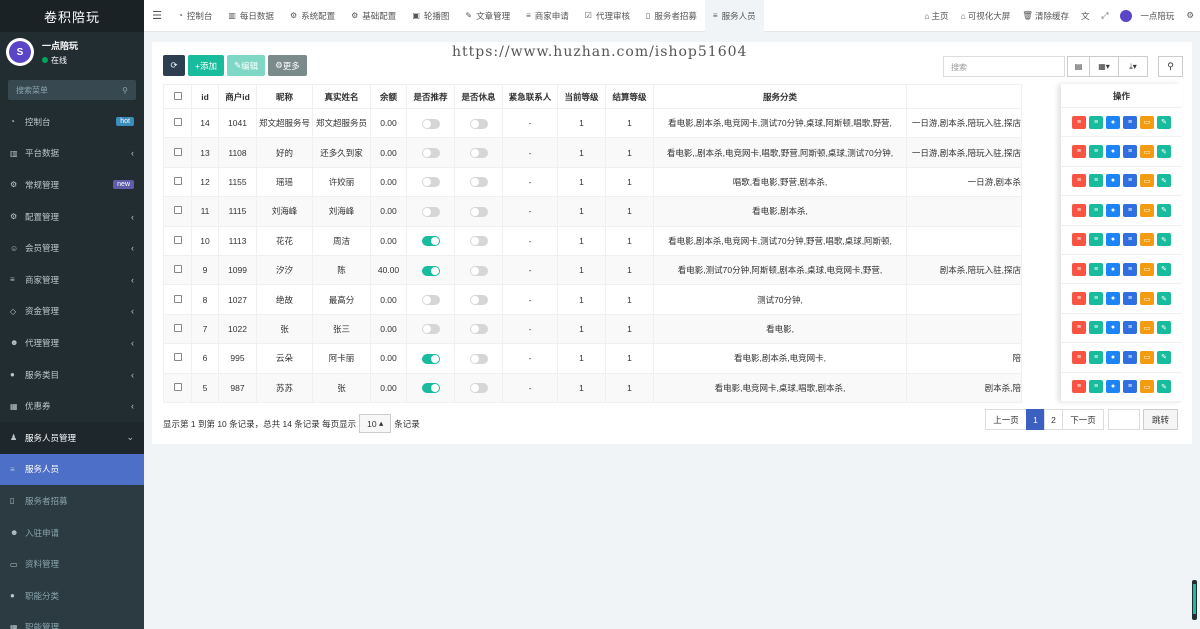 The image size is (1200, 629). What do you see at coordinates (72, 469) in the screenshot?
I see `sidebar-item-11: ≡ 服务人员` at bounding box center [72, 469].